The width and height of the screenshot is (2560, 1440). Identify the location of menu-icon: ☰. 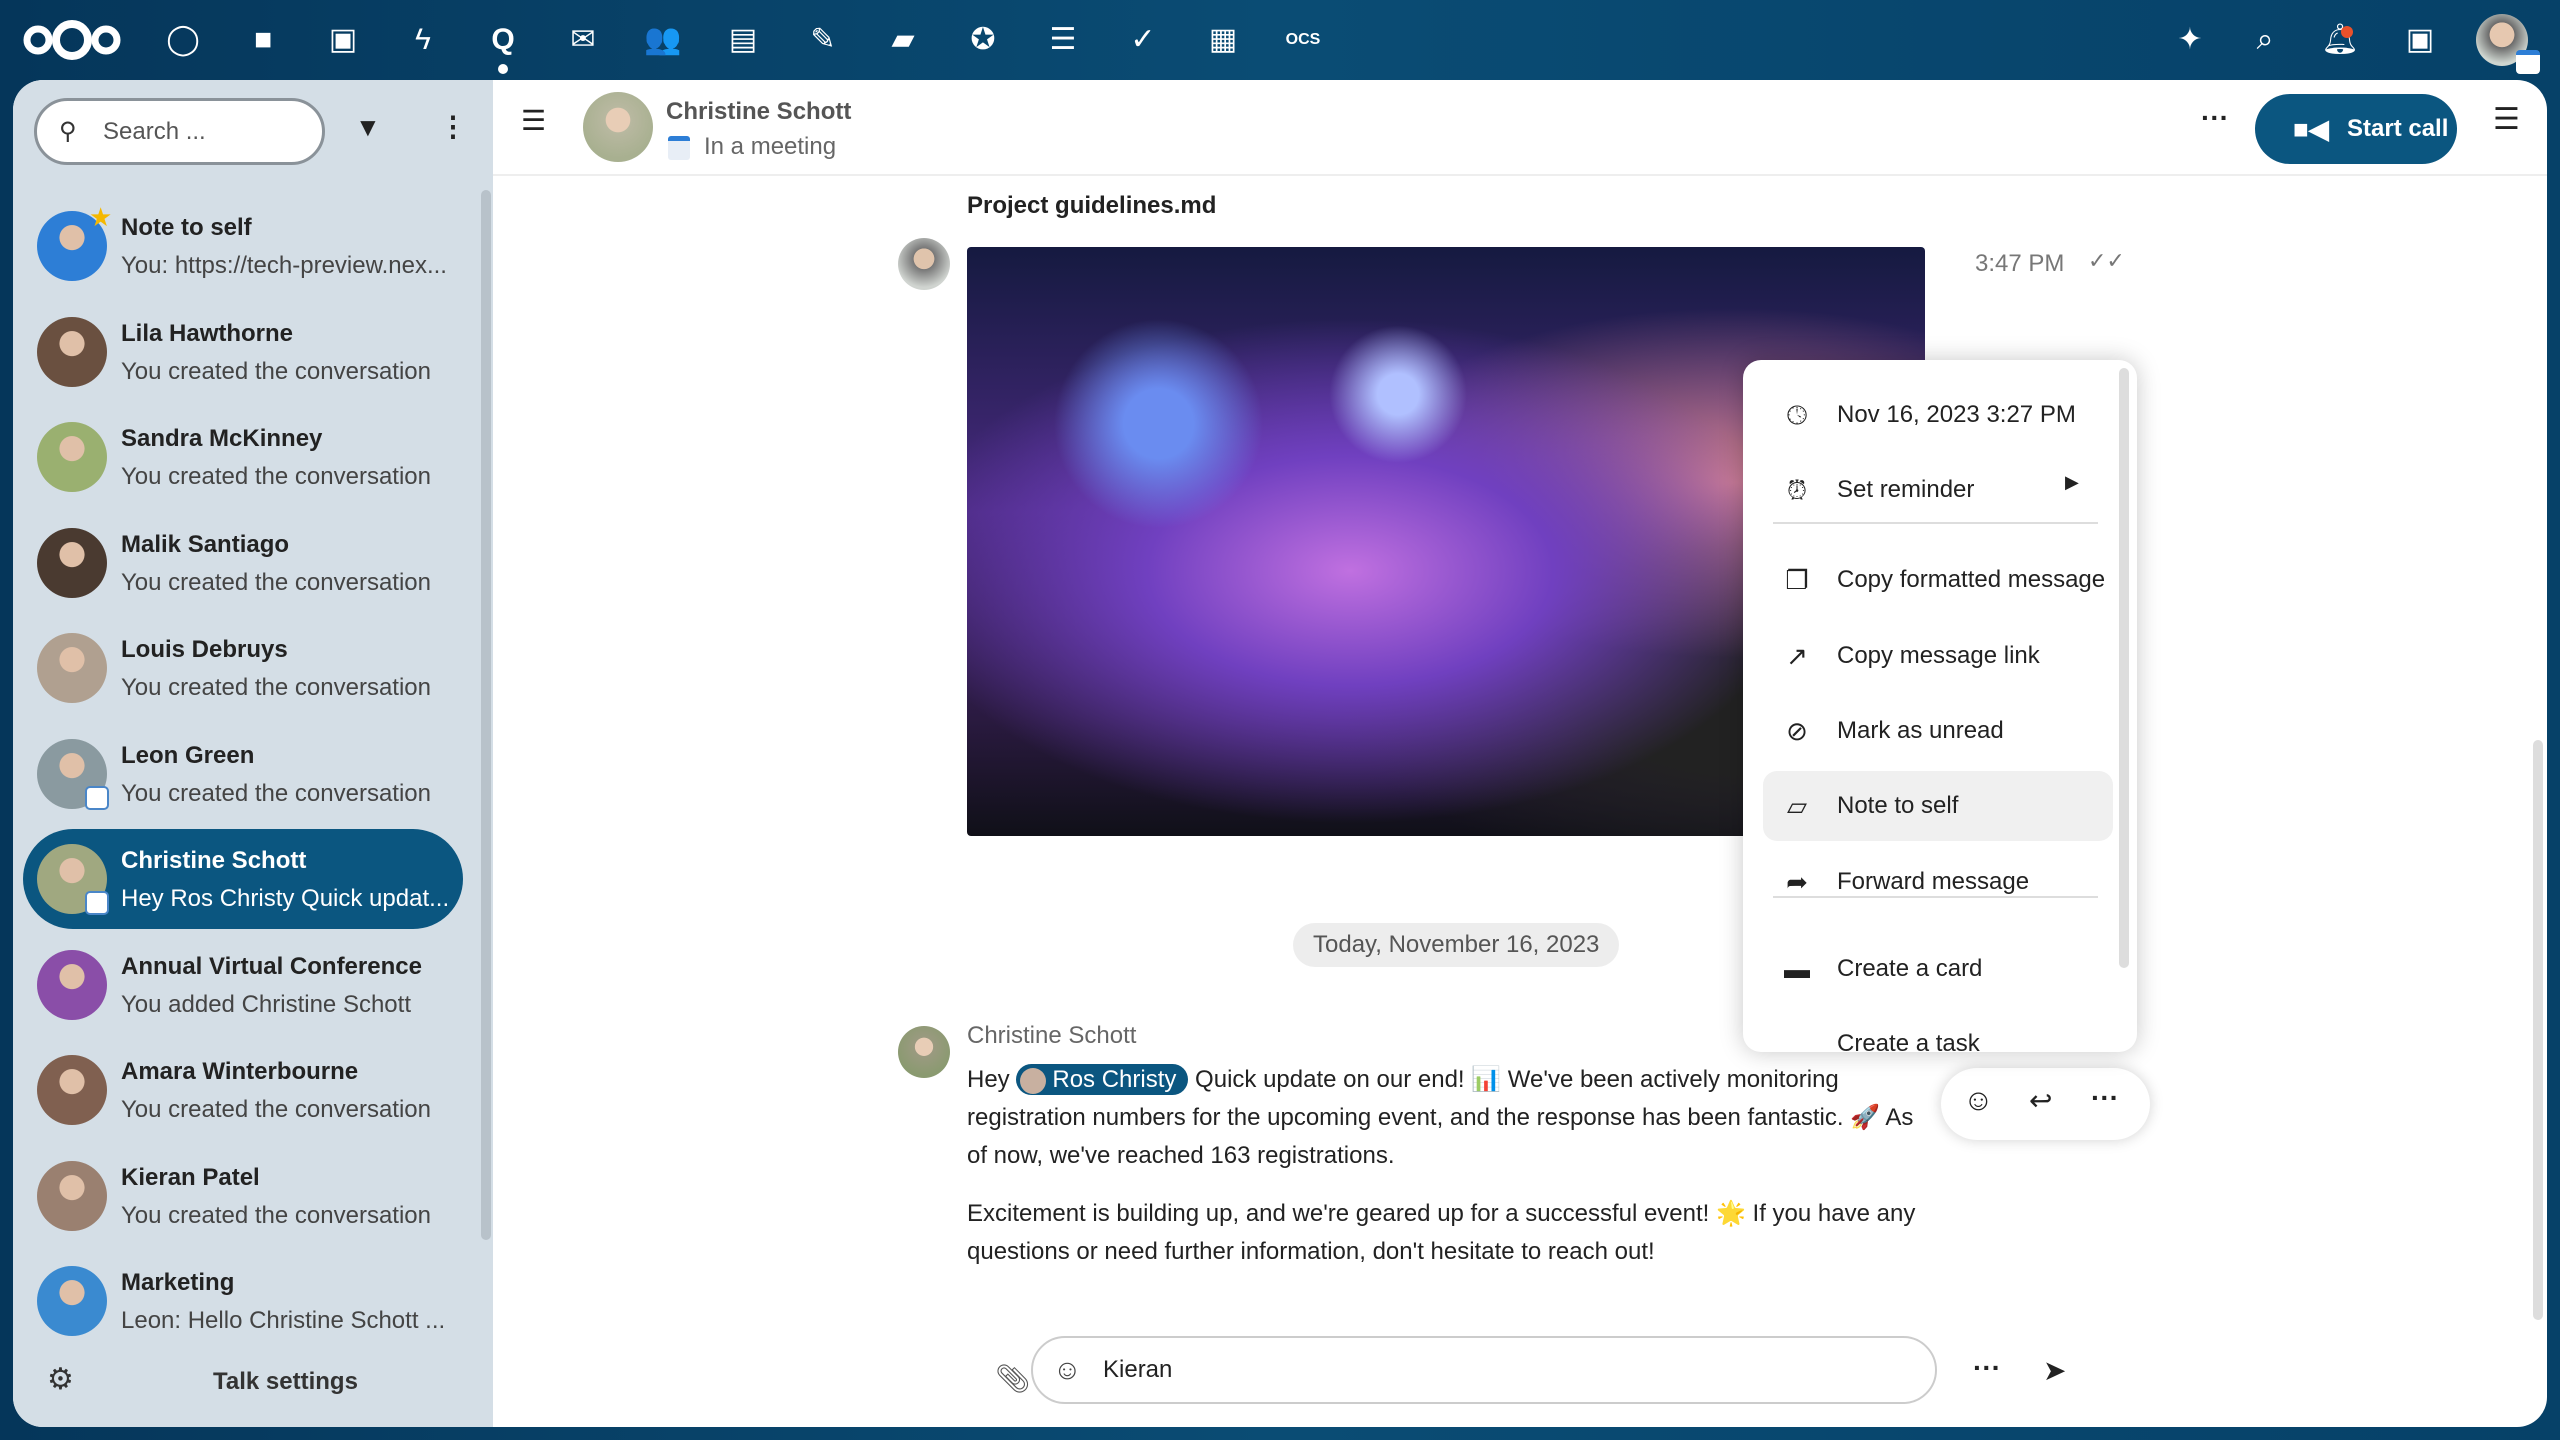
(2506, 119).